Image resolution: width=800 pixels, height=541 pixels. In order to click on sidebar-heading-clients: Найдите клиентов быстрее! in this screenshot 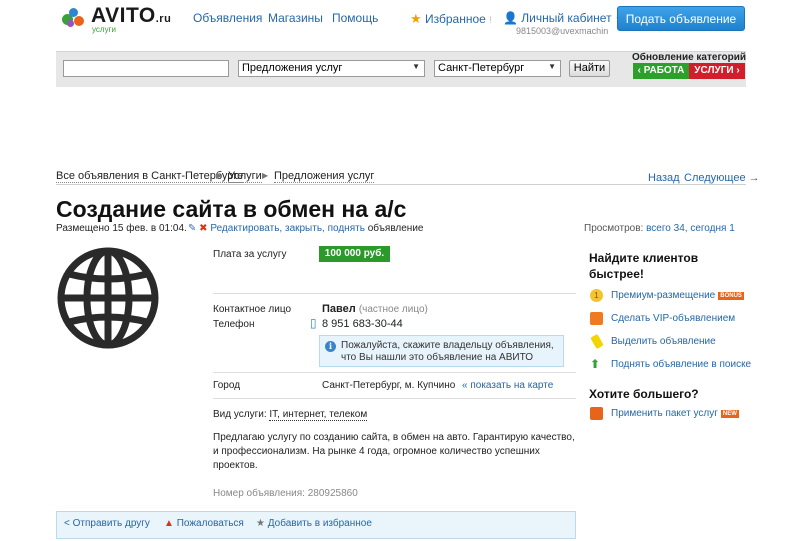, I will do `click(644, 266)`.